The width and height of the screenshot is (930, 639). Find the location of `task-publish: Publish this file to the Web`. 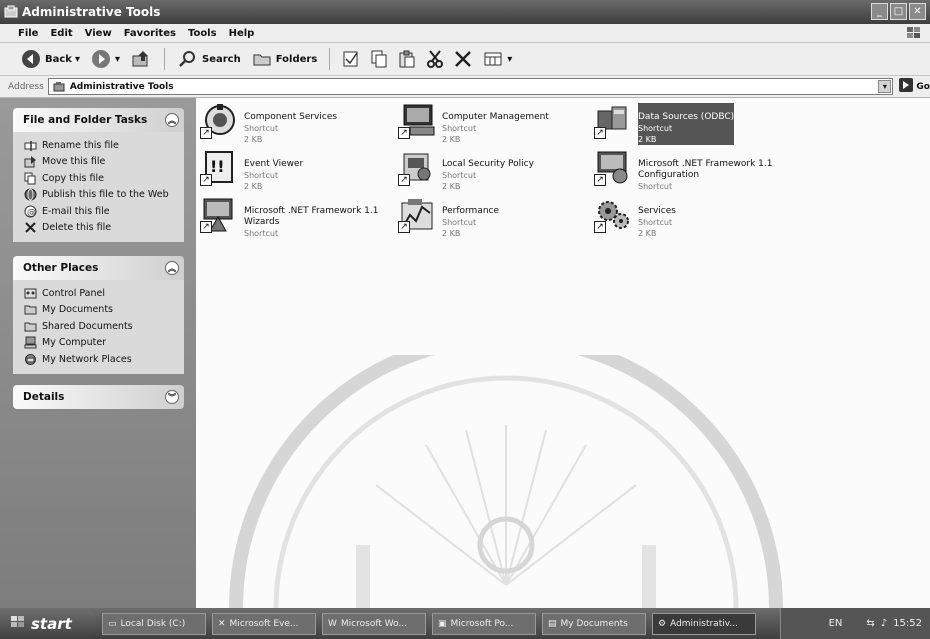

task-publish: Publish this file to the Web is located at coordinates (100, 195).